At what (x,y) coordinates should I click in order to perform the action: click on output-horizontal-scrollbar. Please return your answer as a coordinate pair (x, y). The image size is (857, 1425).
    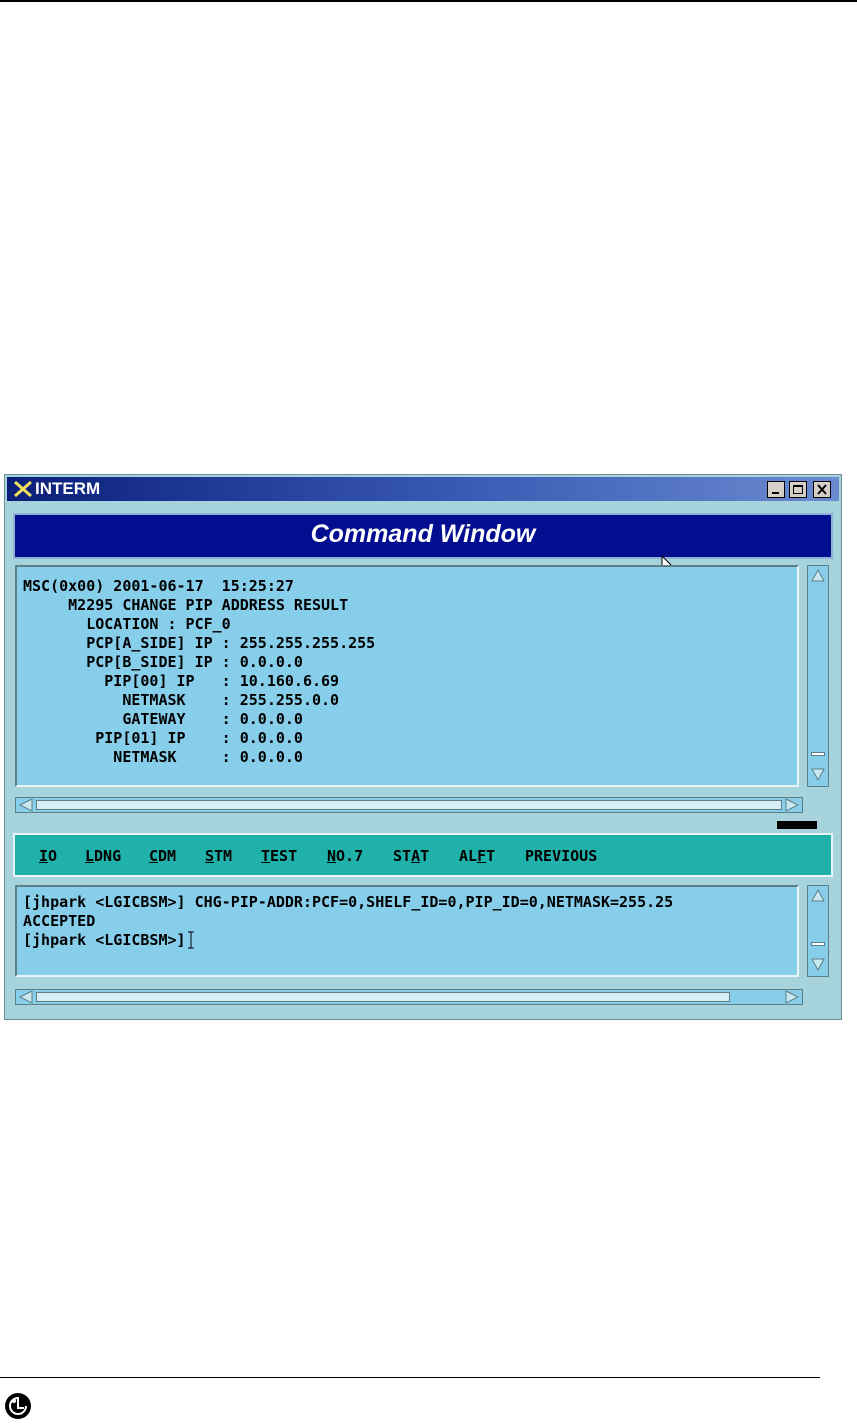
    Looking at the image, I should click on (409, 805).